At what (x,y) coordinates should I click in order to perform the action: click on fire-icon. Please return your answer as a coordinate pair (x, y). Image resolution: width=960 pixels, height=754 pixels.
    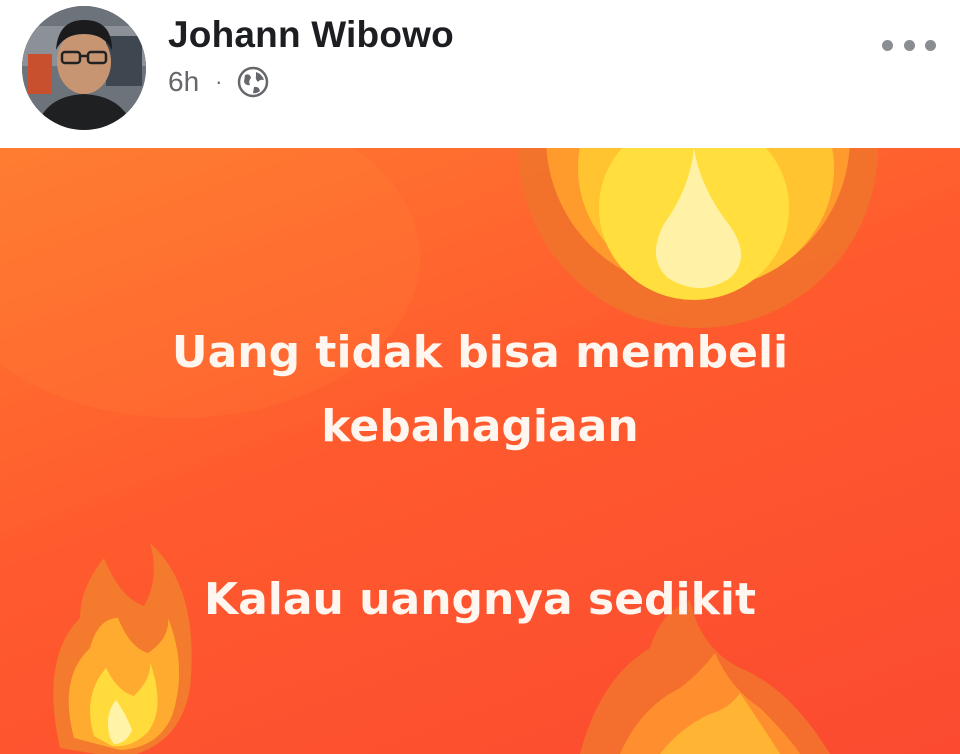
    Looking at the image, I should click on (698, 238).